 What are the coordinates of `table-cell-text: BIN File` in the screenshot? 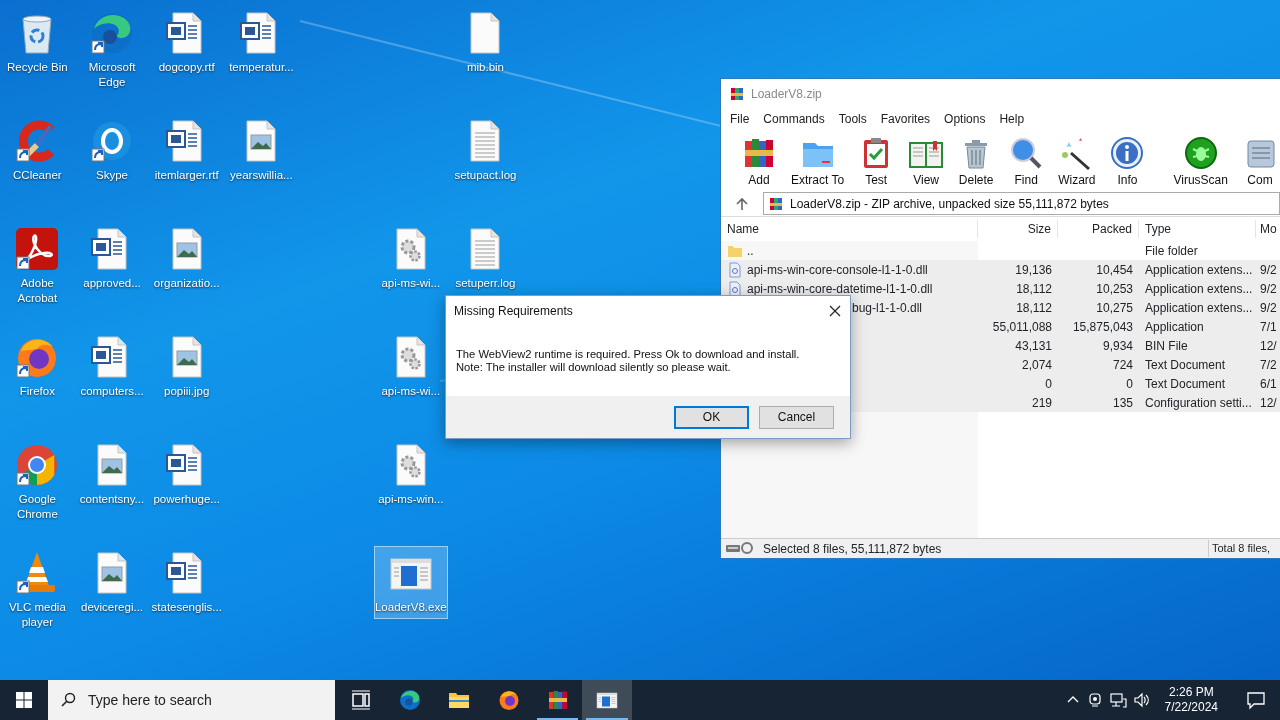 It's located at (1166, 346).